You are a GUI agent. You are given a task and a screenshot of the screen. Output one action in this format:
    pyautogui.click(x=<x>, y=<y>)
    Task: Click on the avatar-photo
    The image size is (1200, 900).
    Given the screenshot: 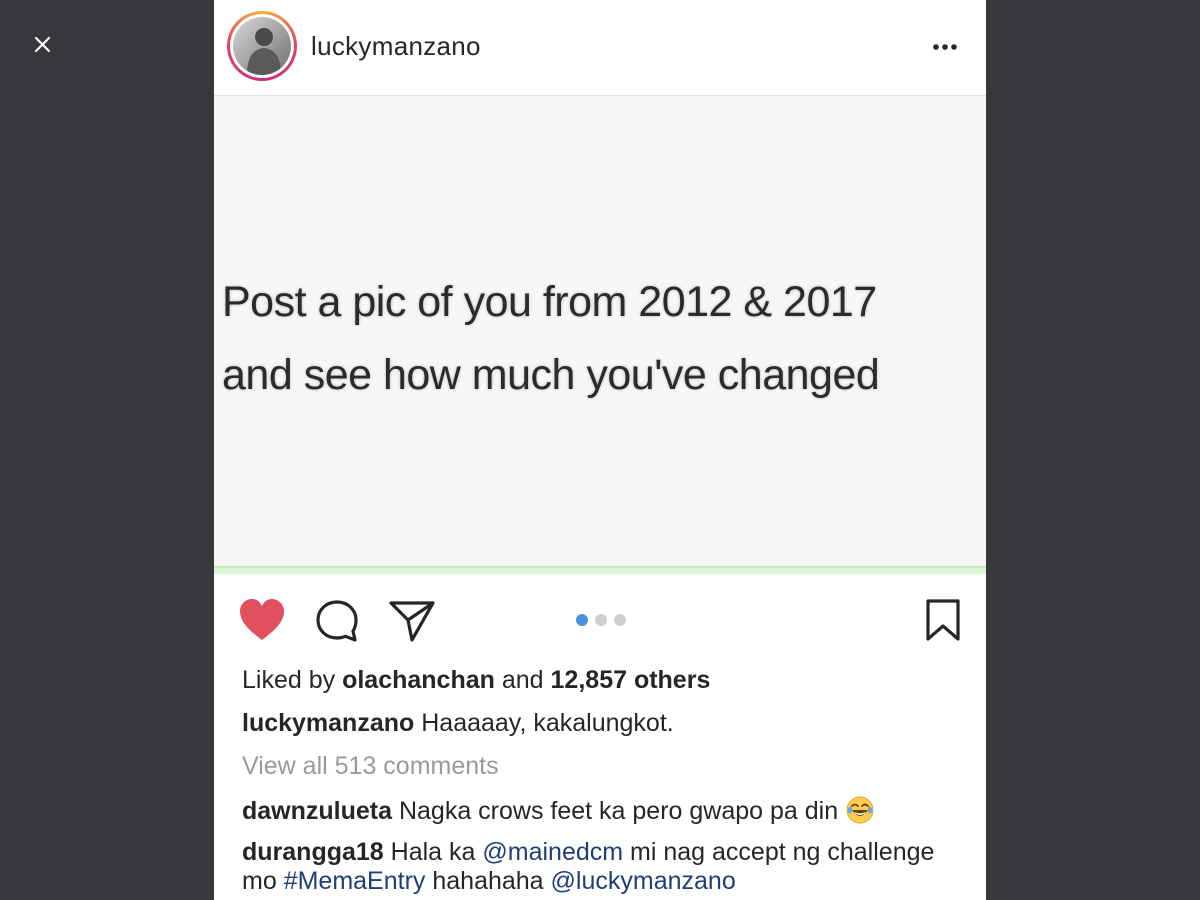 What is the action you would take?
    pyautogui.click(x=262, y=46)
    